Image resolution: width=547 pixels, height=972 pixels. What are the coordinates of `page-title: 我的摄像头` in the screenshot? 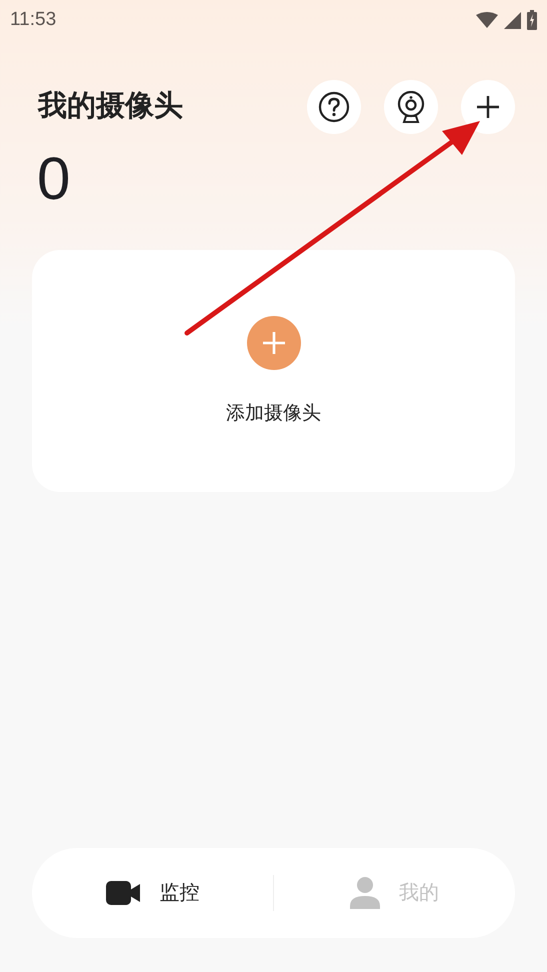 It's located at (110, 106).